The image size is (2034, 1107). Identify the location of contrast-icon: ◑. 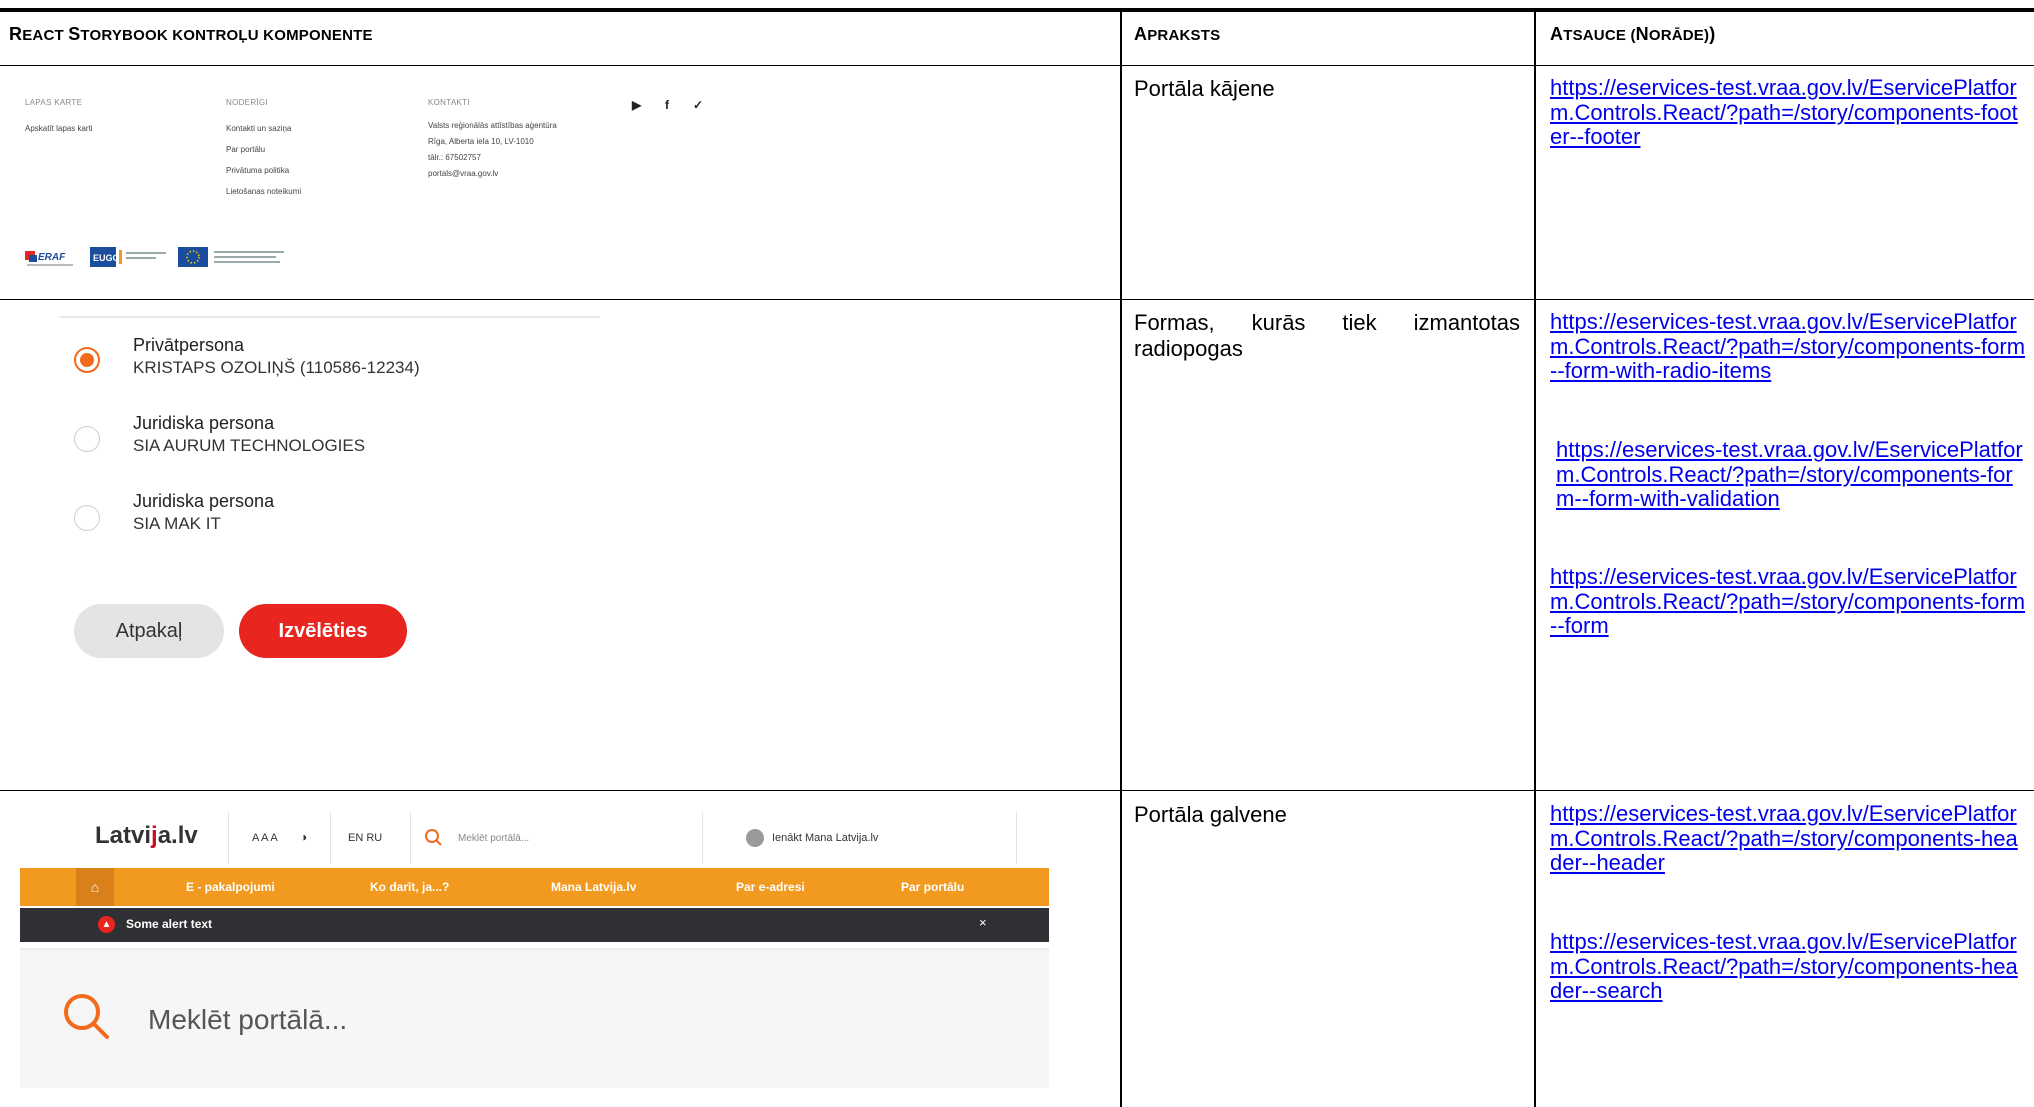
(303, 837).